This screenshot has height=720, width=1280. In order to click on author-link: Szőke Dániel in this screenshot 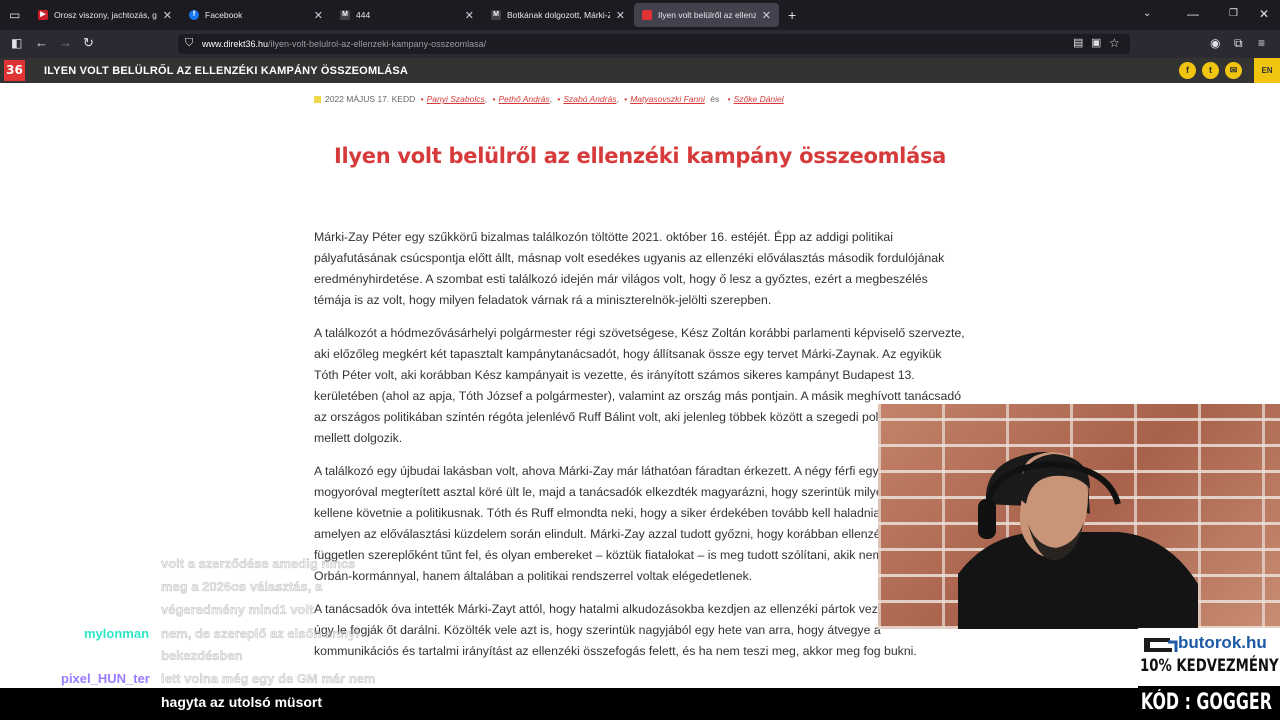, I will do `click(759, 99)`.